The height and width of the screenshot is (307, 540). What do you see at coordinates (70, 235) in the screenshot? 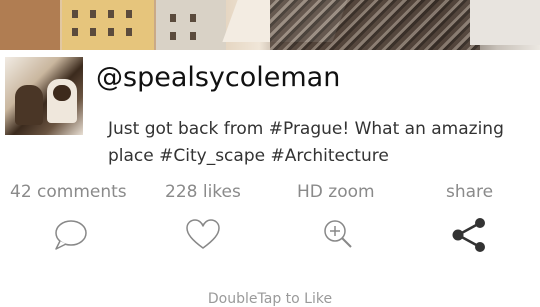
I see `speech-bubble-icon` at bounding box center [70, 235].